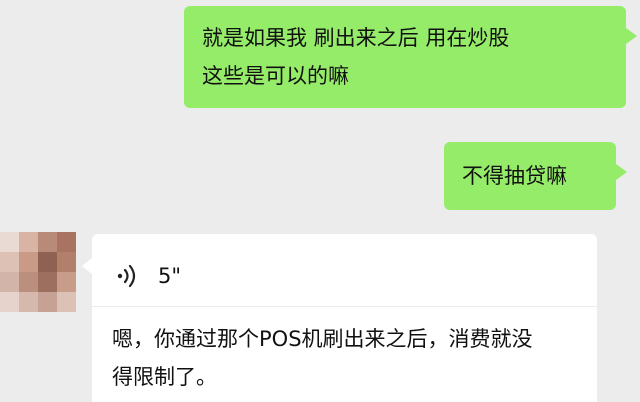 Image resolution: width=640 pixels, height=402 pixels. What do you see at coordinates (164, 377) in the screenshot?
I see `transcript-line: 得限制了。` at bounding box center [164, 377].